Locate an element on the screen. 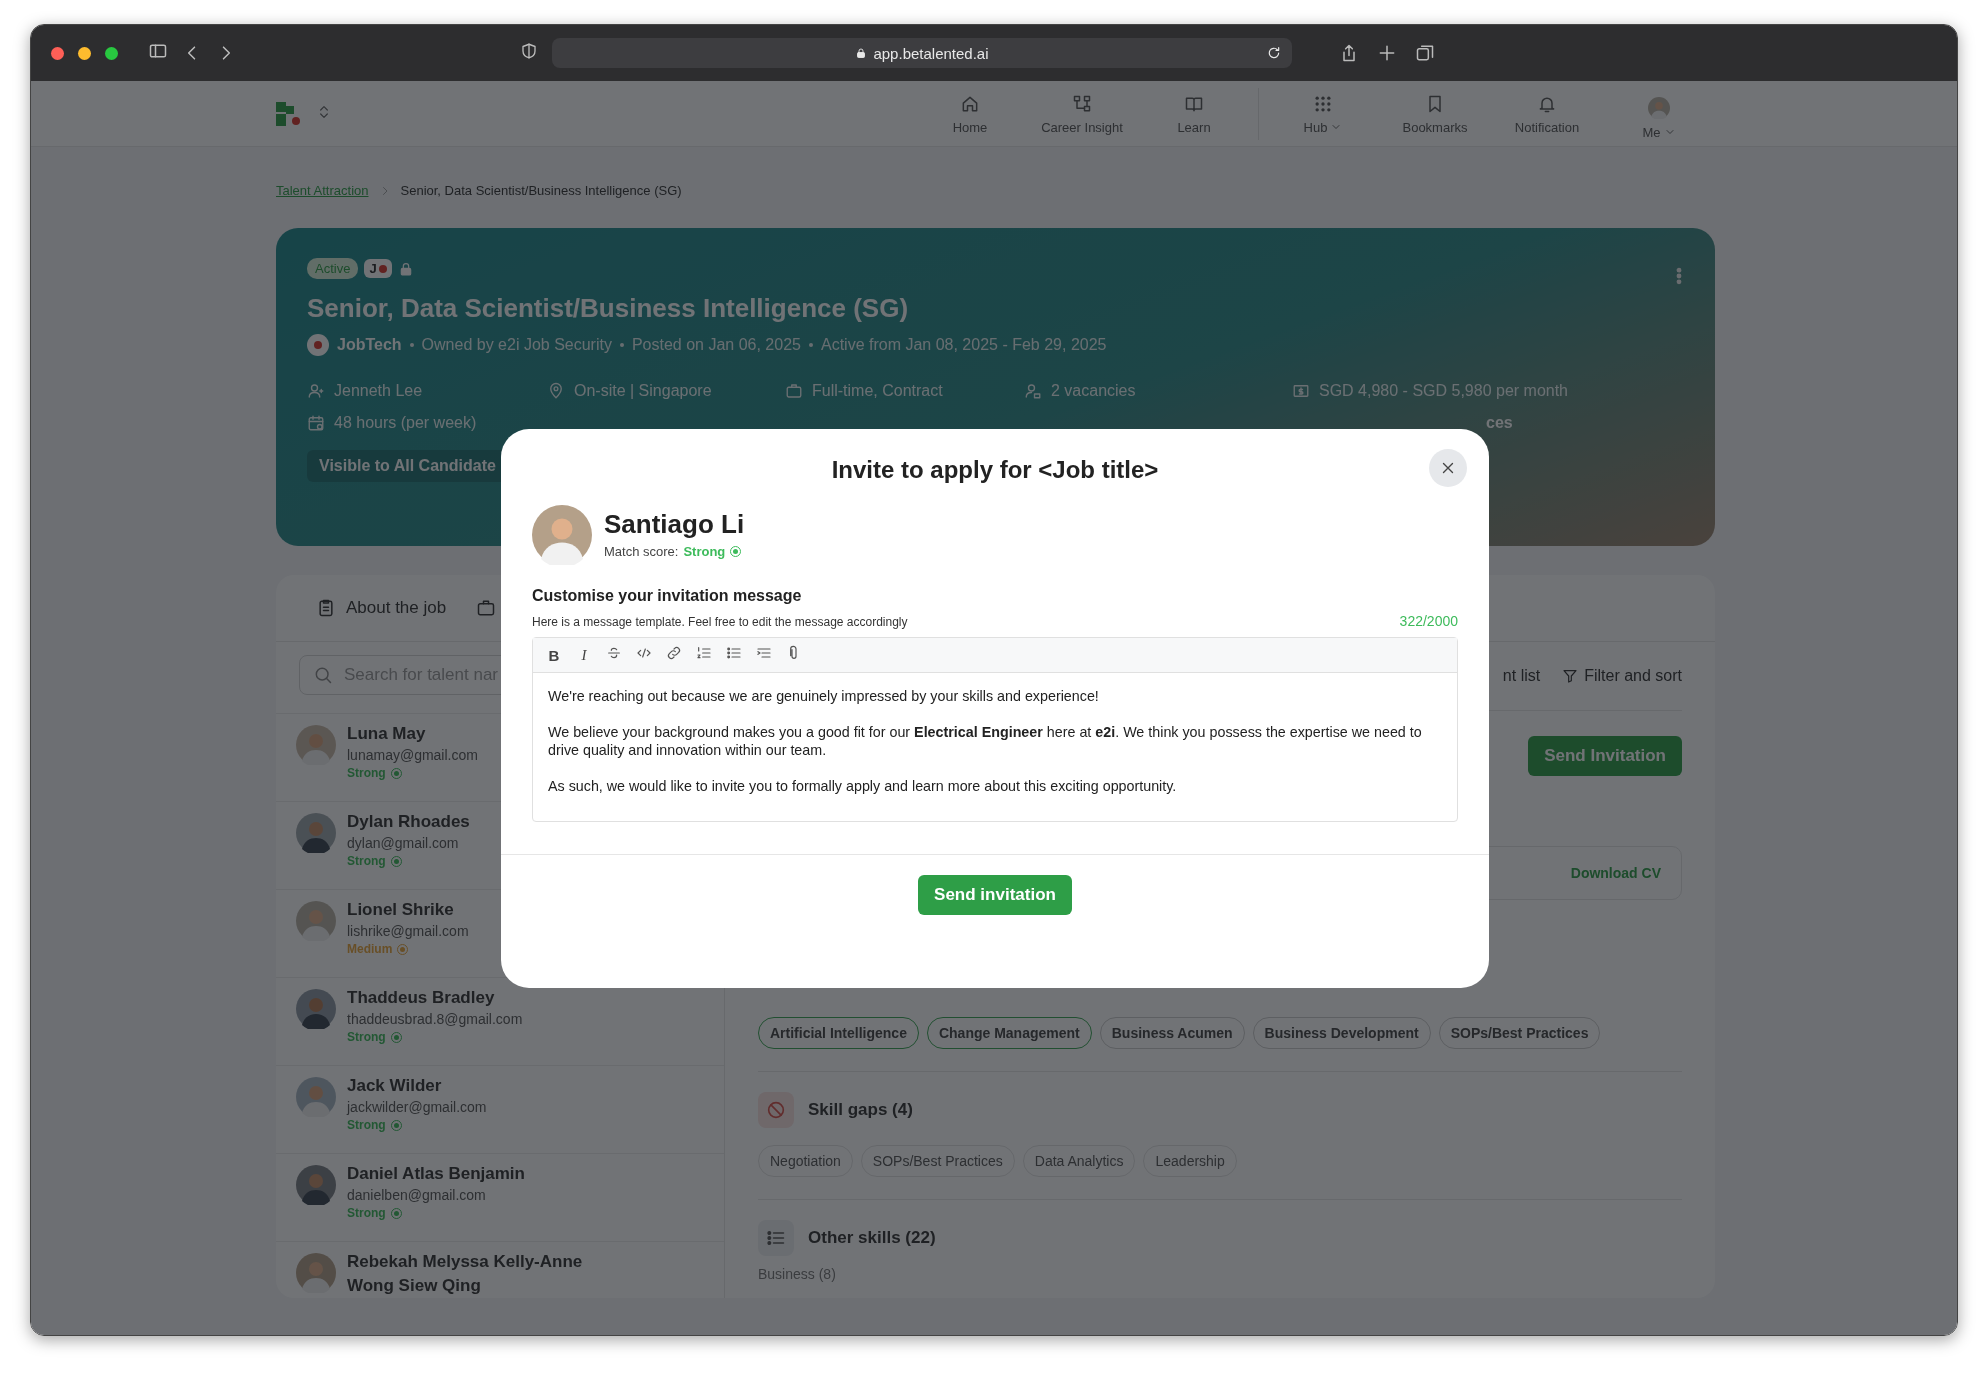  filter-button: Filter and sort is located at coordinates (1622, 676).